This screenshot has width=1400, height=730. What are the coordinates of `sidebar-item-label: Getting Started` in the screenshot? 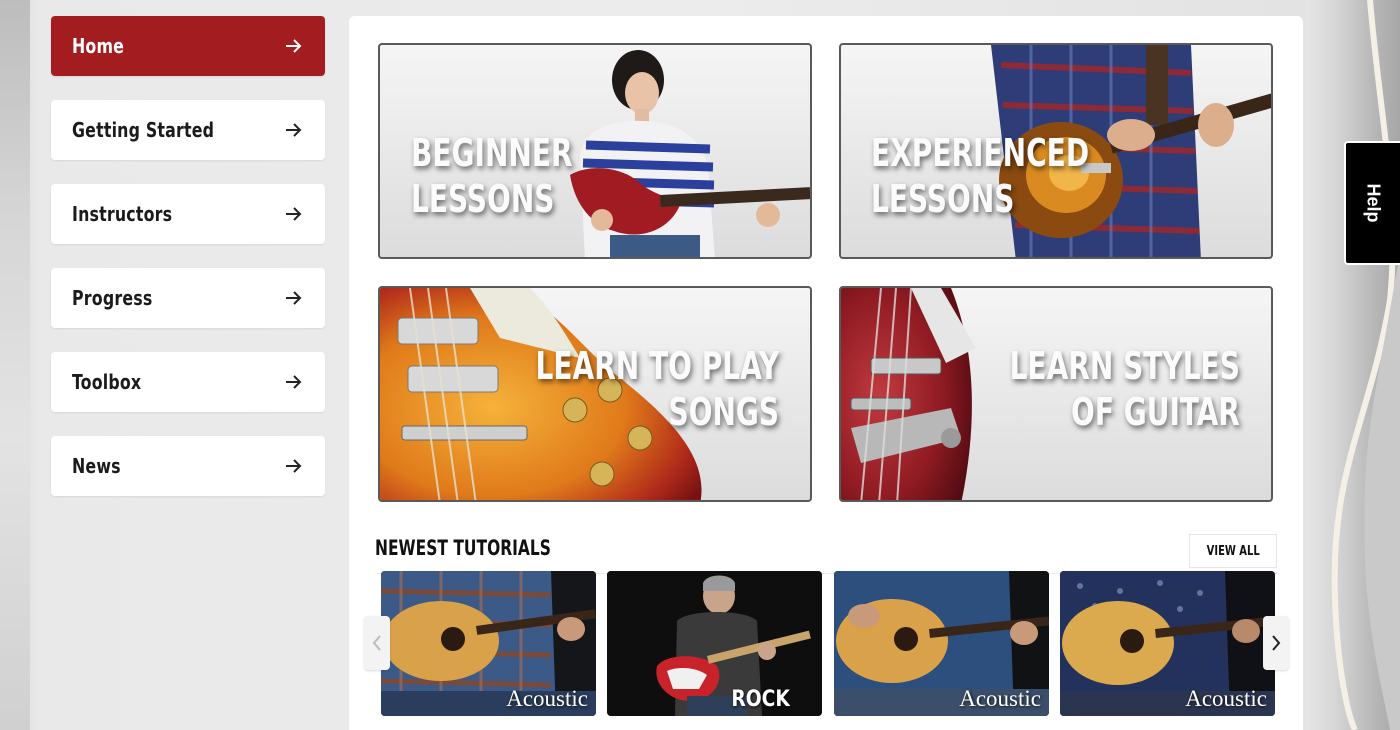 It's located at (143, 130).